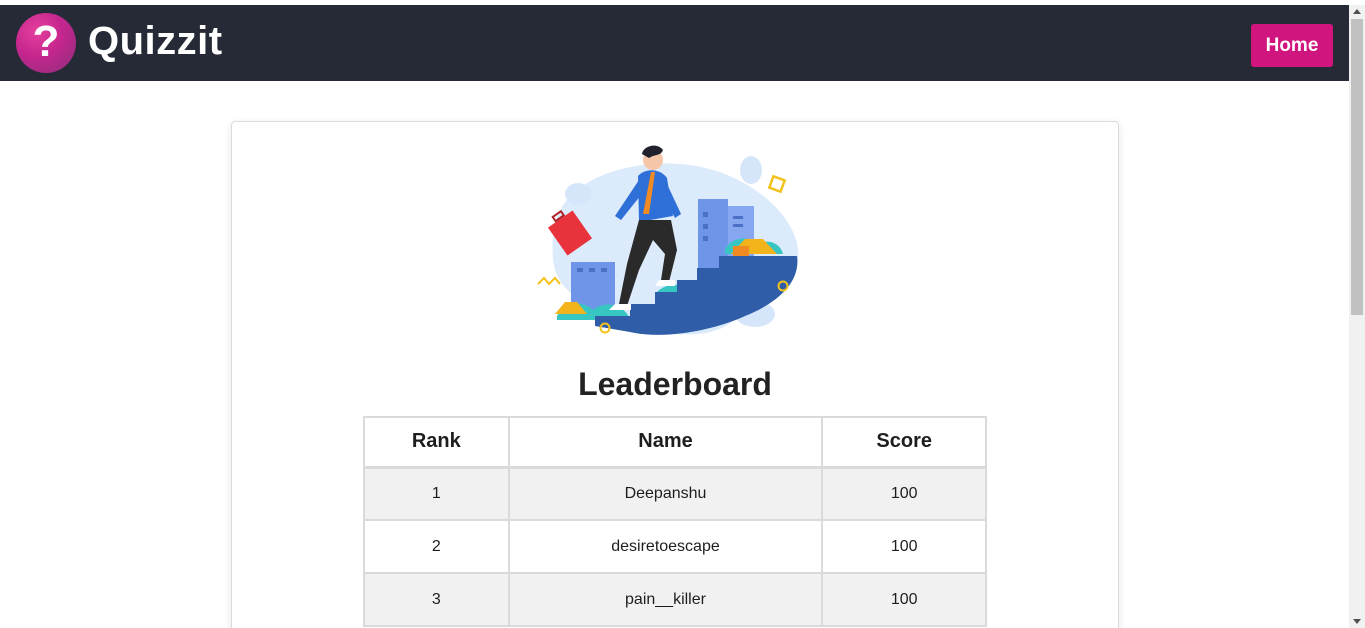  What do you see at coordinates (436, 442) in the screenshot?
I see `column-header-rank: Rank` at bounding box center [436, 442].